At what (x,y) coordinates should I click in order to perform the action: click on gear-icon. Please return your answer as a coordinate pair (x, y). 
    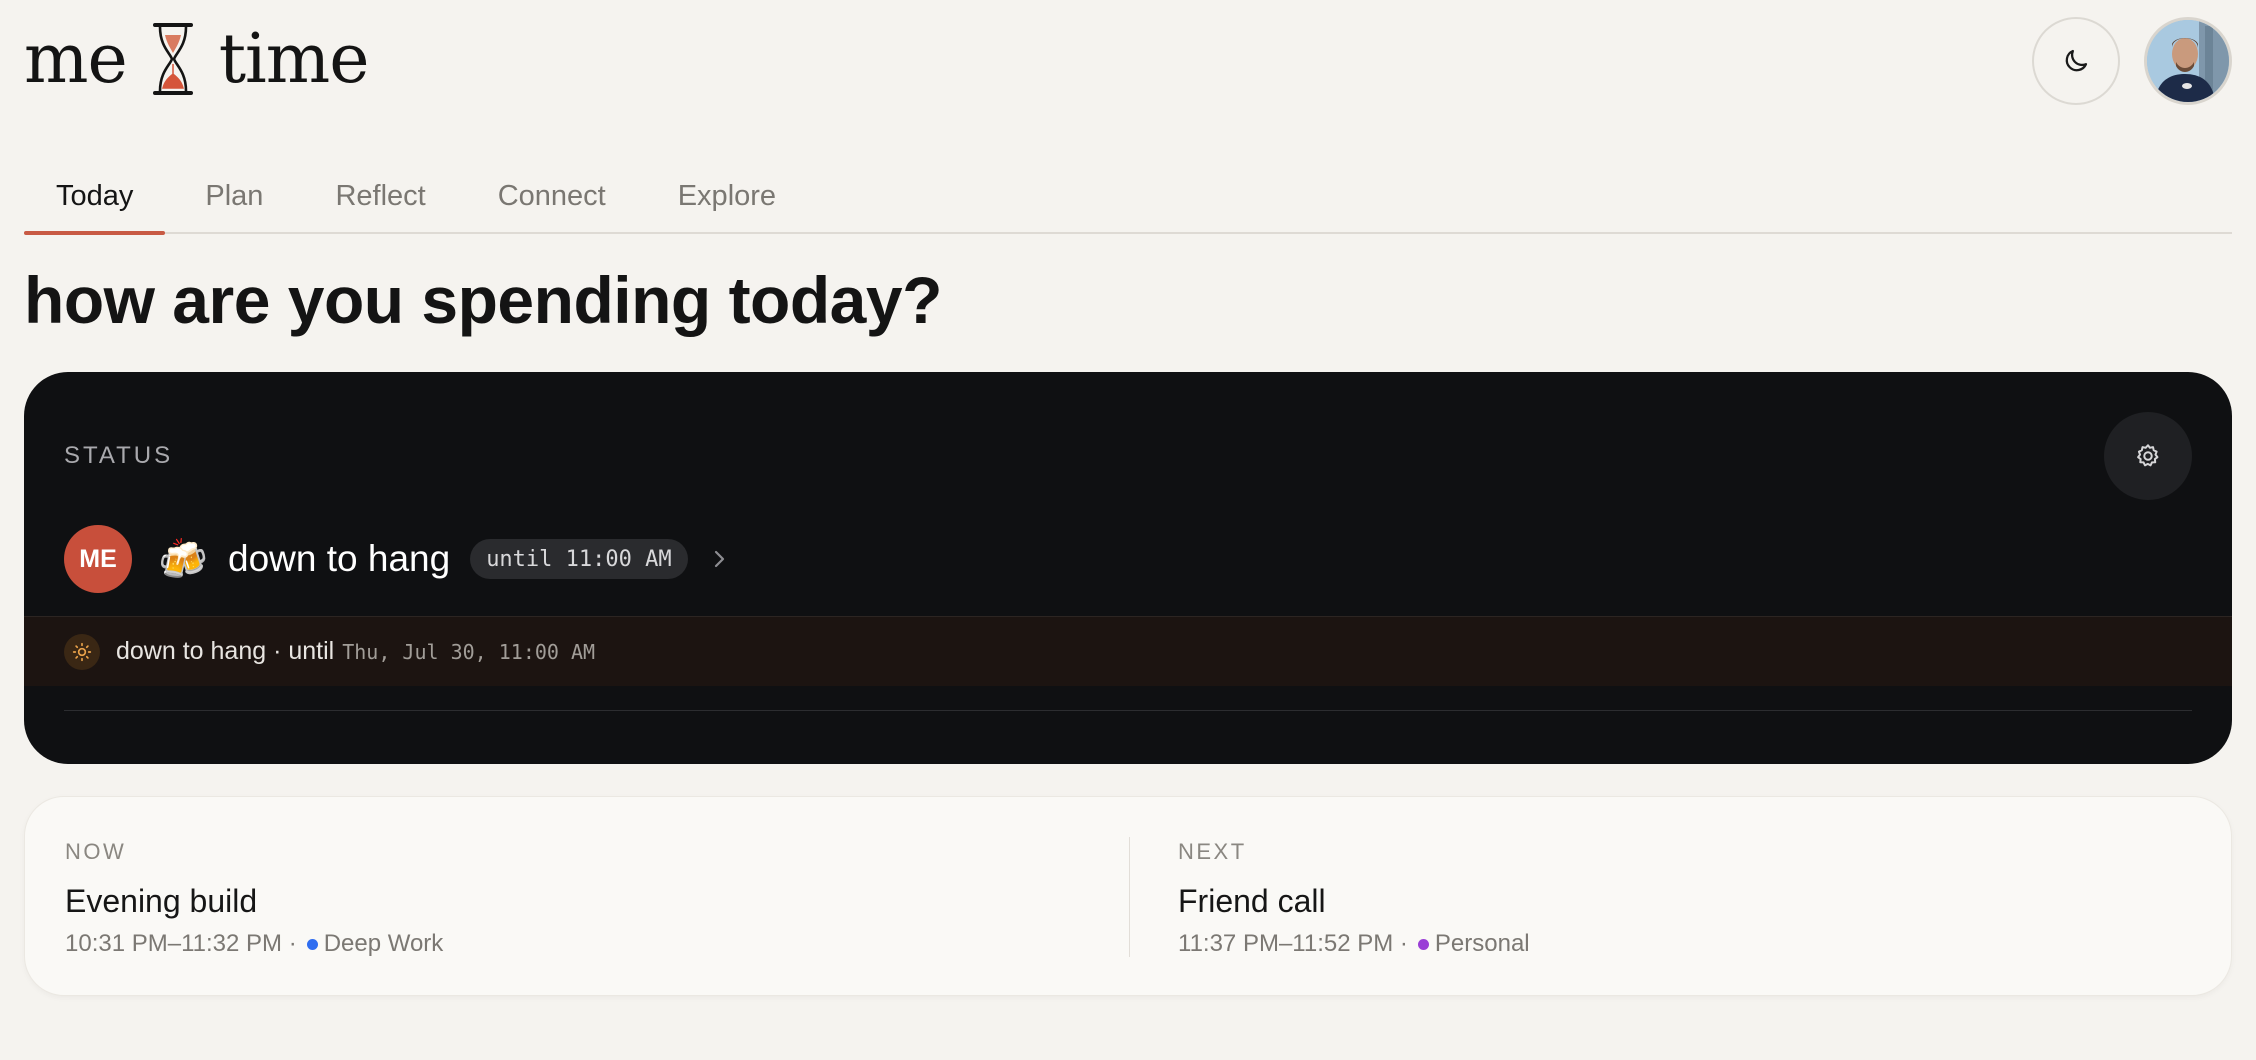
    Looking at the image, I should click on (2148, 455).